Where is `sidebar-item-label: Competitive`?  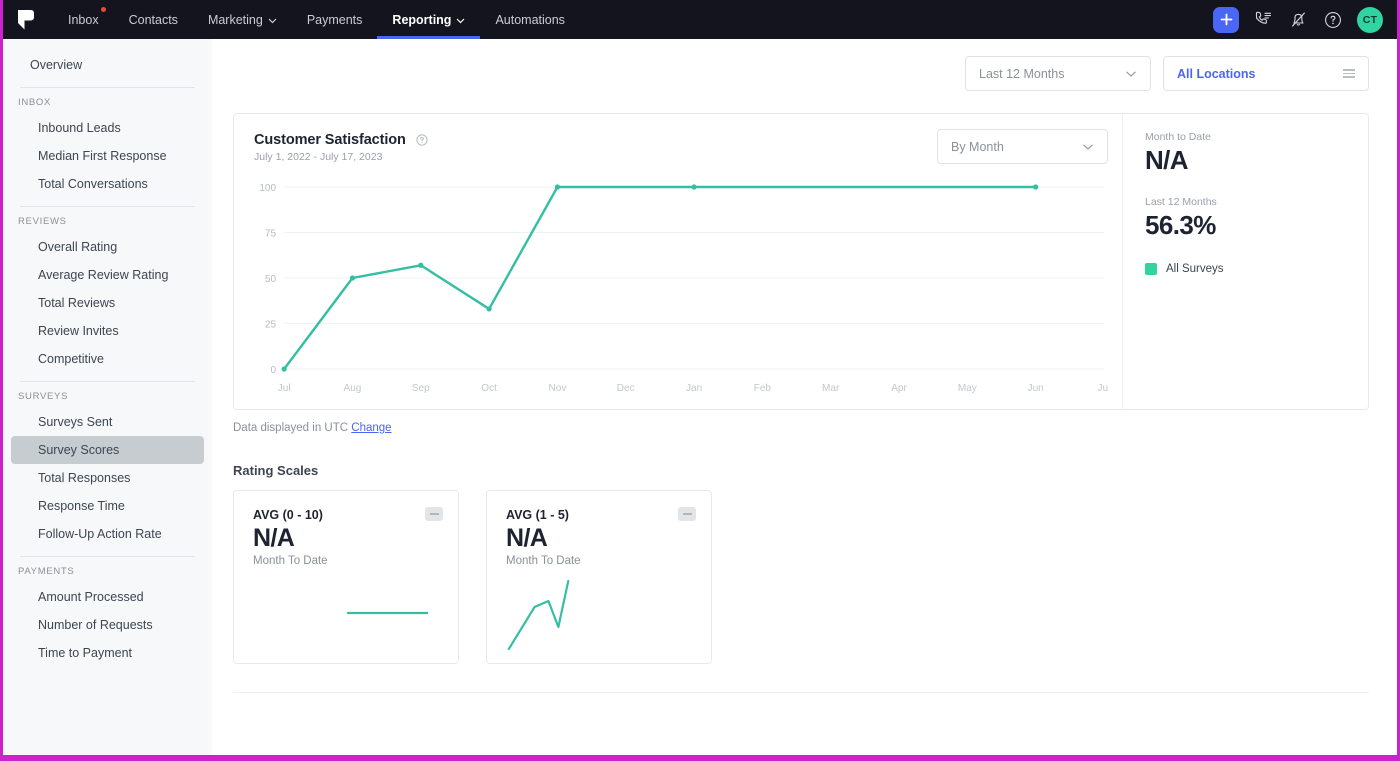 sidebar-item-label: Competitive is located at coordinates (71, 359).